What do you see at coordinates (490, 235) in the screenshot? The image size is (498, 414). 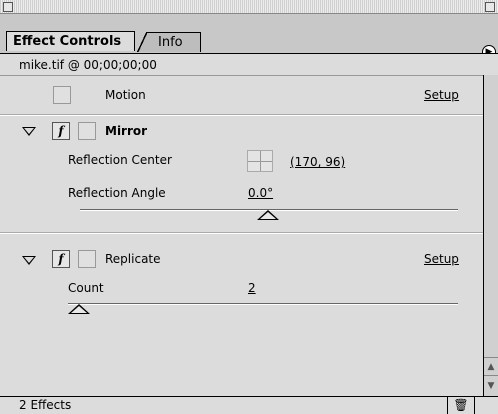 I see `vertical-scrollbar: ▲ ▼` at bounding box center [490, 235].